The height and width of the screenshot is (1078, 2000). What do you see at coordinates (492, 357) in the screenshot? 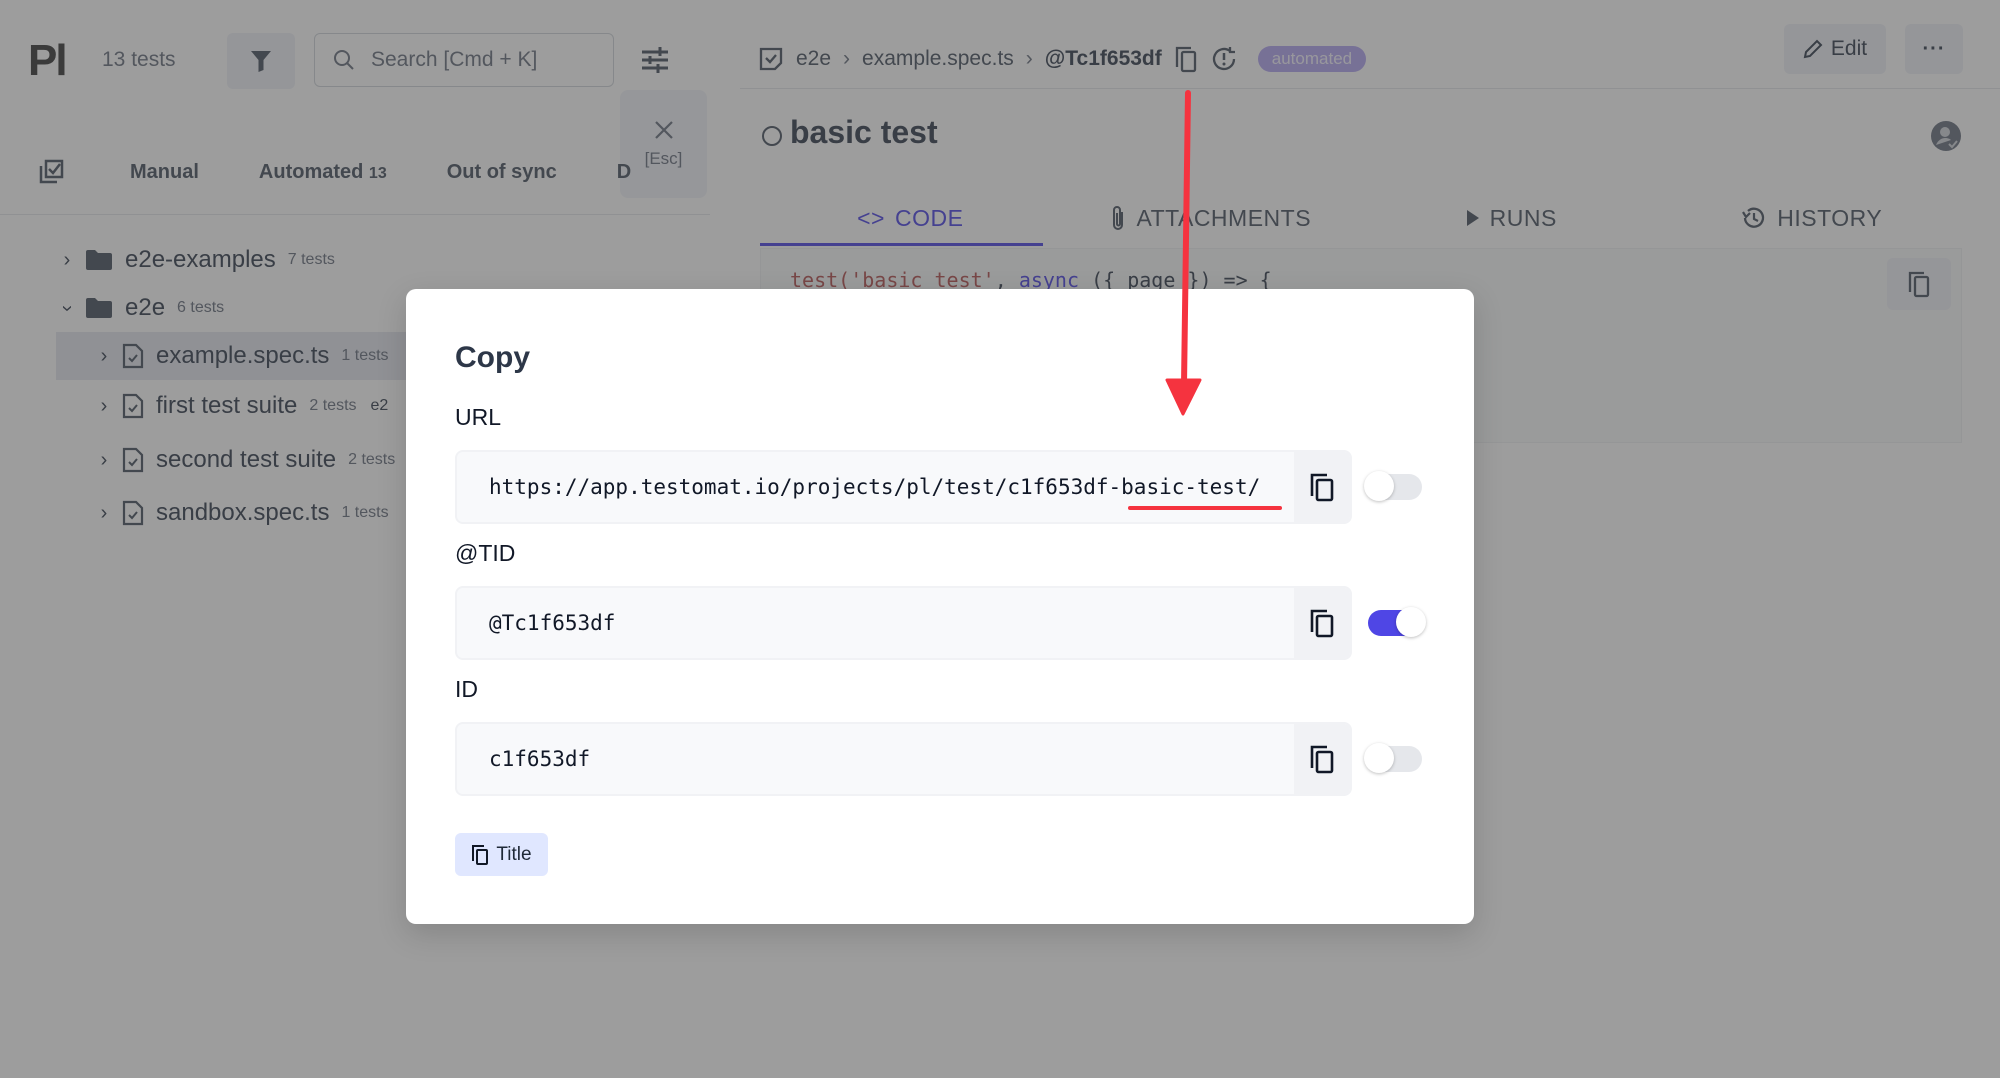
I see `modal-title: Copy` at bounding box center [492, 357].